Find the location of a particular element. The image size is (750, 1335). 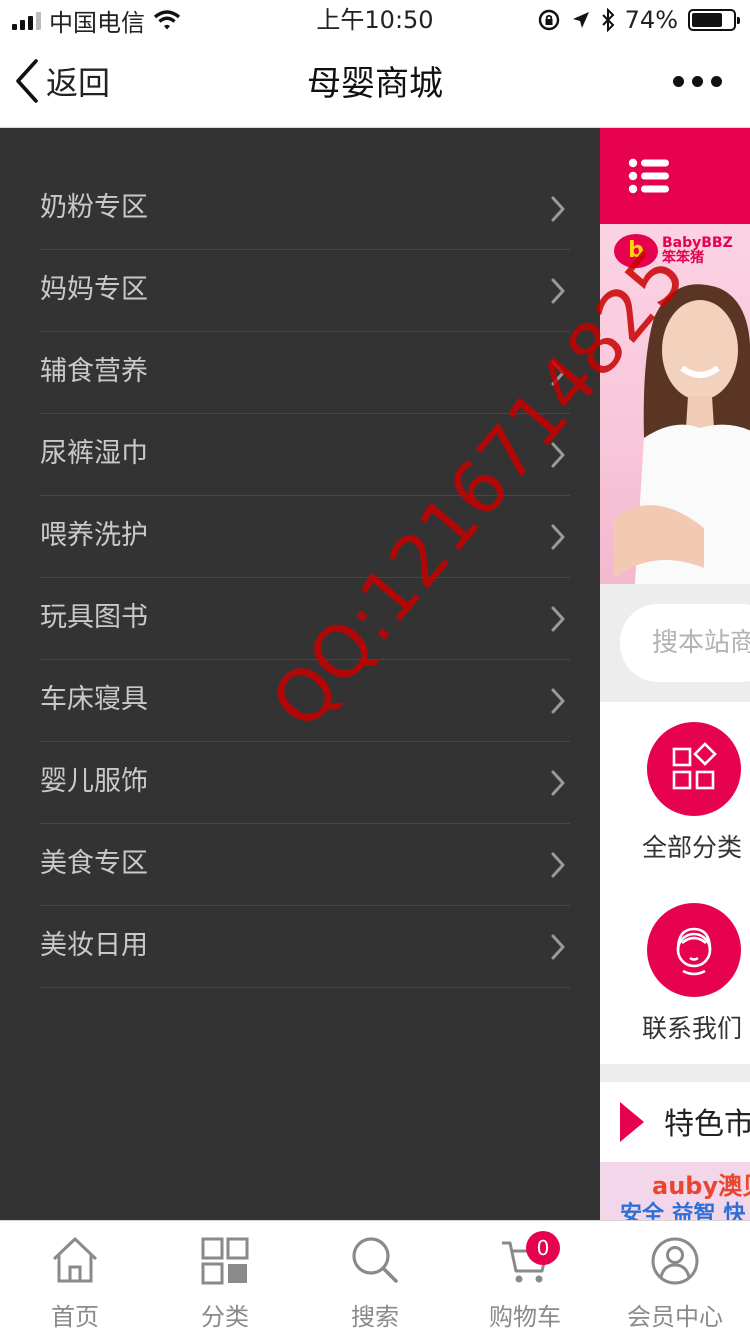

category-menu-item: 车床寝具 is located at coordinates (305, 701).